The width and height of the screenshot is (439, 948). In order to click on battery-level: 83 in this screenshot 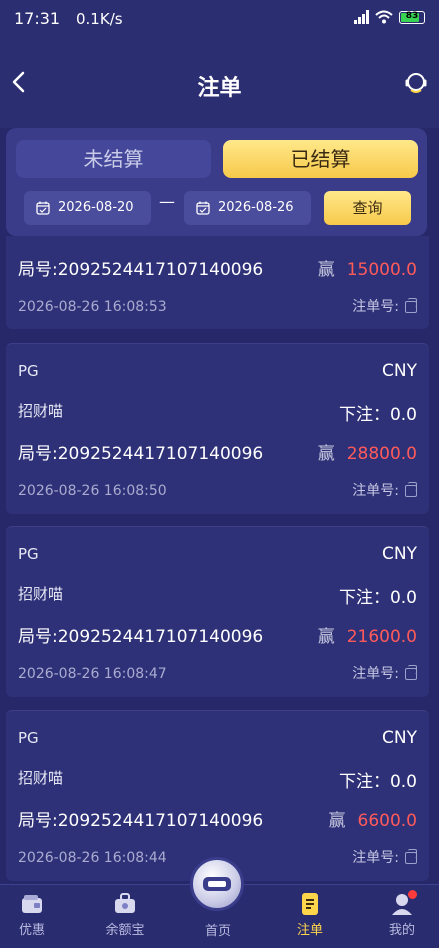, I will do `click(412, 15)`.